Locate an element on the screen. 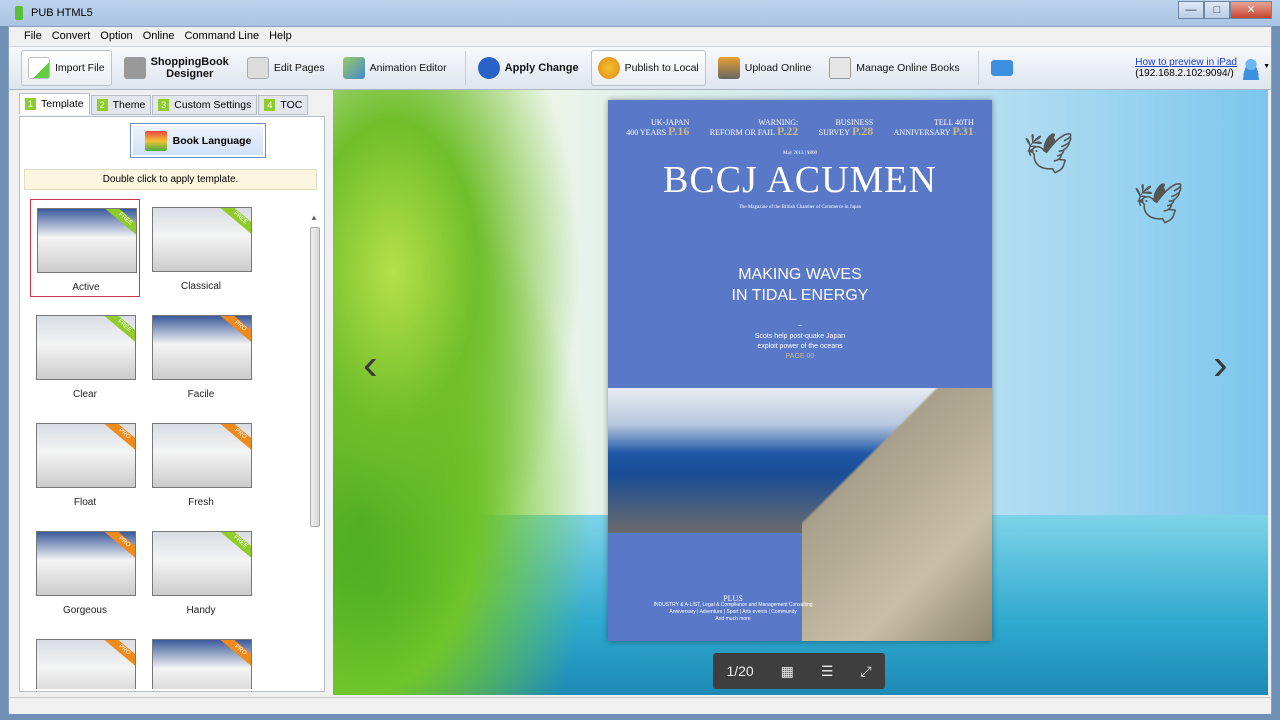  title-bar: PUB HTML5 — □ ✕ is located at coordinates (640, 13).